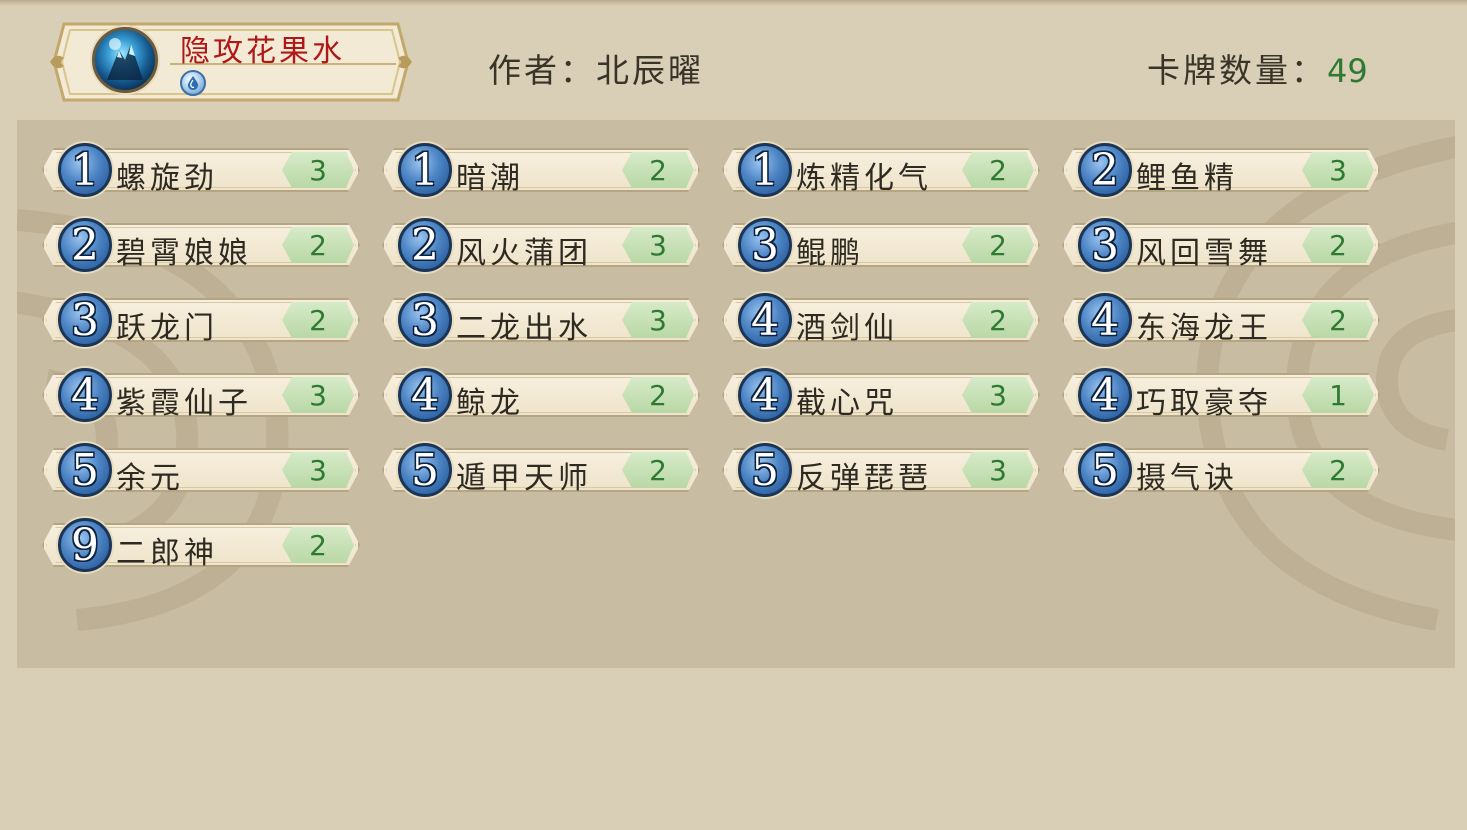  I want to click on card-name: 炼精化气, so click(864, 178).